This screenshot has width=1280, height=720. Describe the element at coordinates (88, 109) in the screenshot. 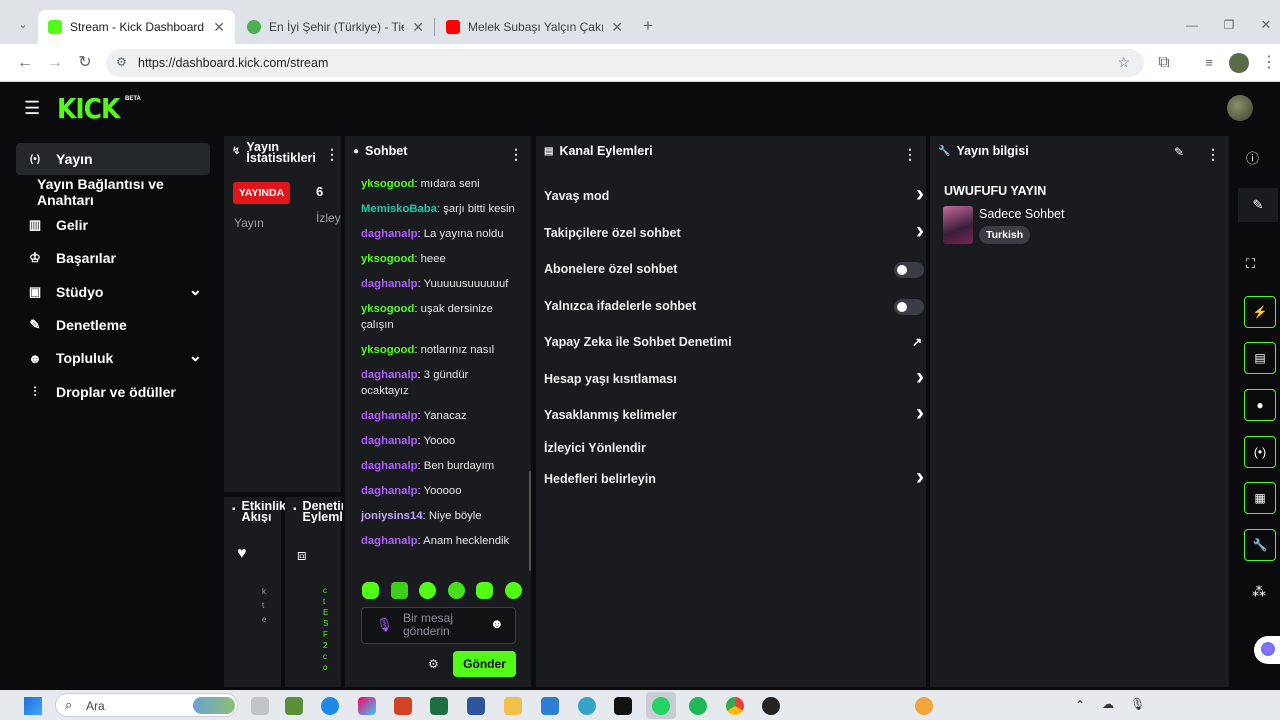

I see `kick-logo: KICK` at that location.